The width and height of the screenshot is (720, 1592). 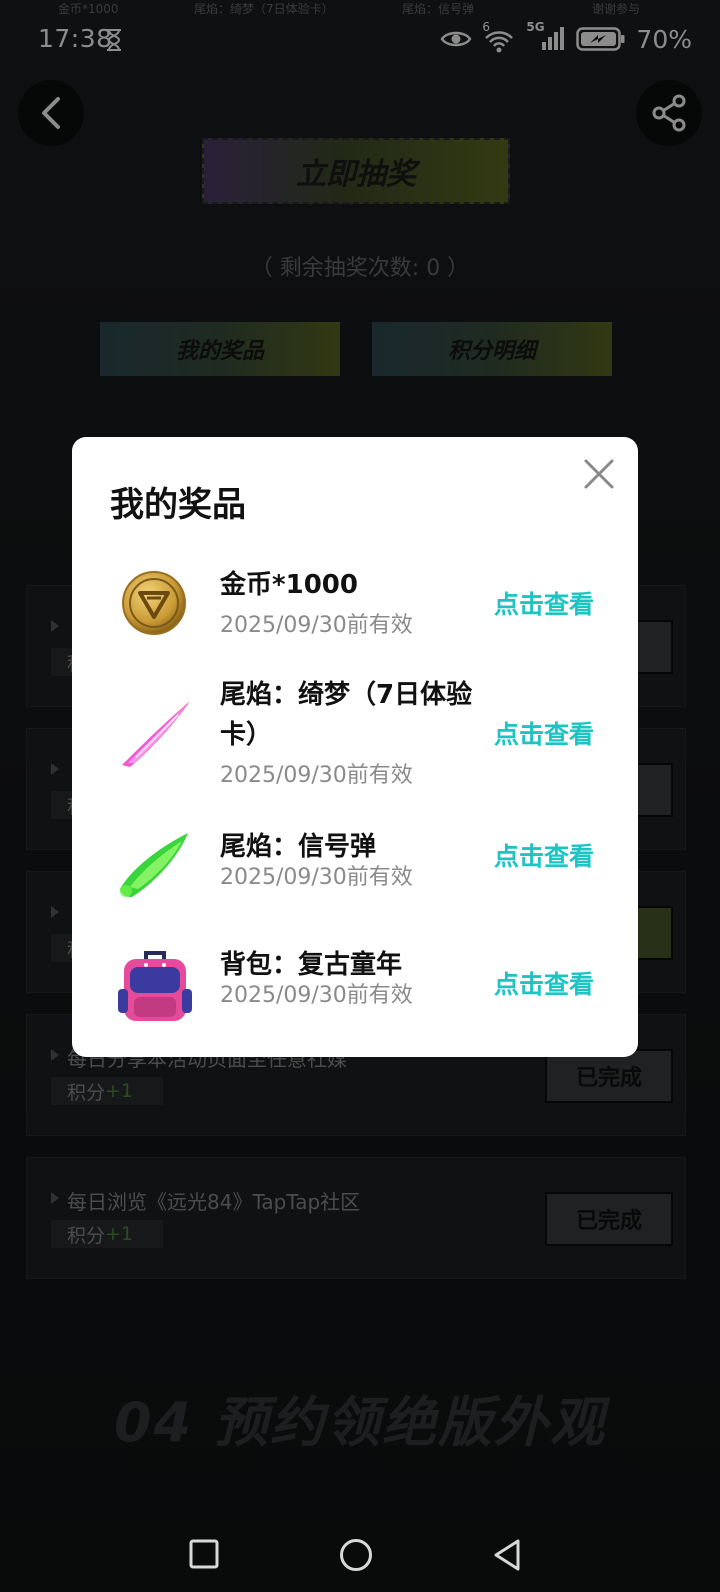 What do you see at coordinates (507, 1555) in the screenshot?
I see `back-nav-button` at bounding box center [507, 1555].